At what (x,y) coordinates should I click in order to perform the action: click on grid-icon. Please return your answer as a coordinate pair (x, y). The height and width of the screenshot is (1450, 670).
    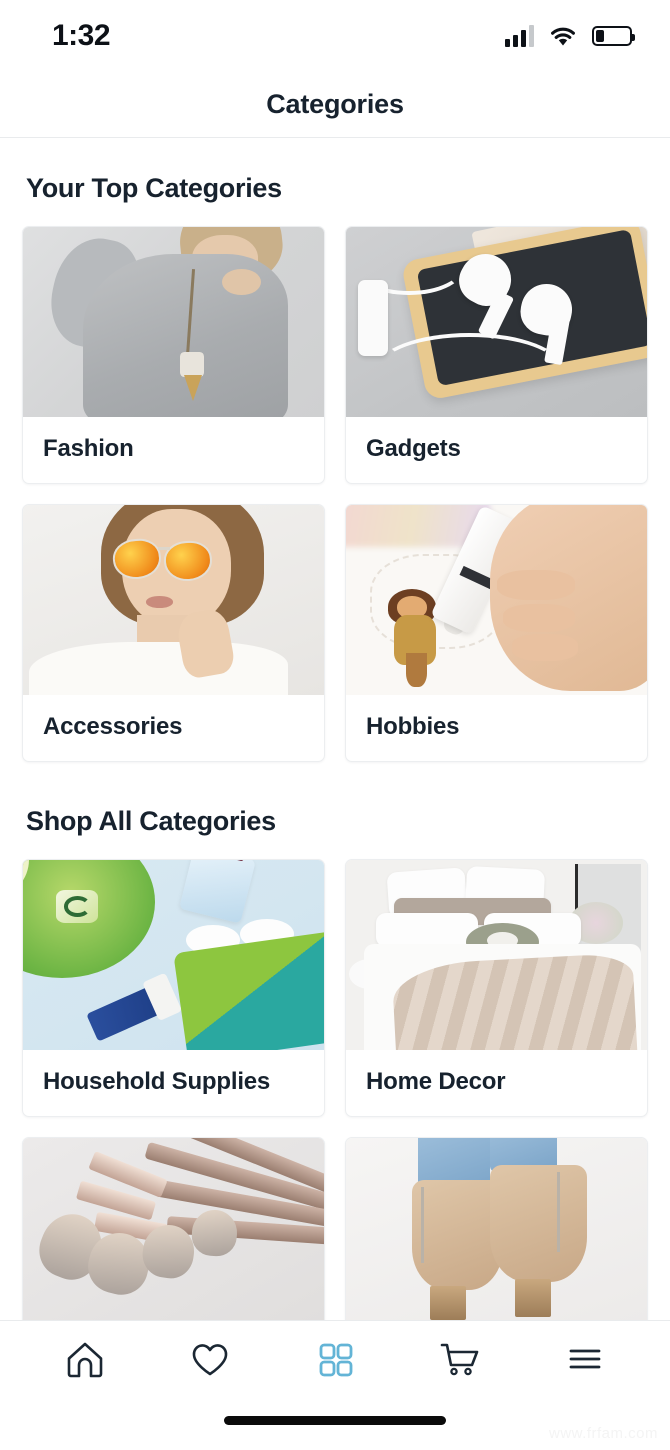
    Looking at the image, I should click on (335, 1360).